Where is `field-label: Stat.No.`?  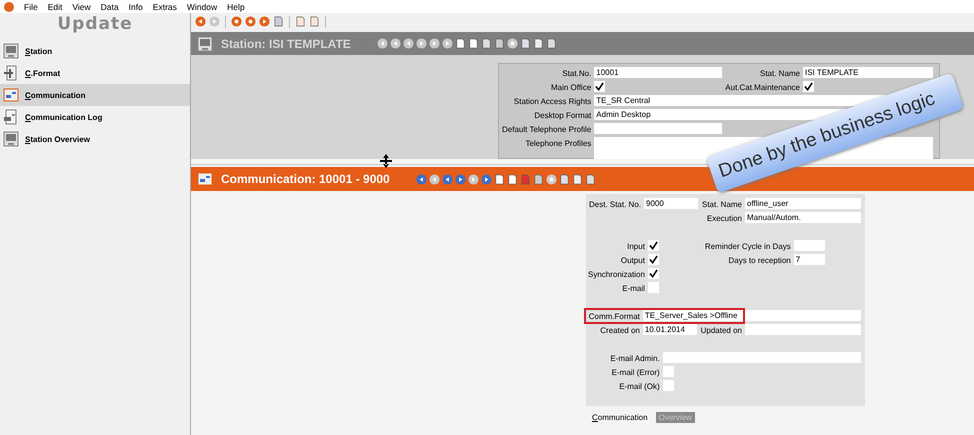 field-label: Stat.No. is located at coordinates (576, 73).